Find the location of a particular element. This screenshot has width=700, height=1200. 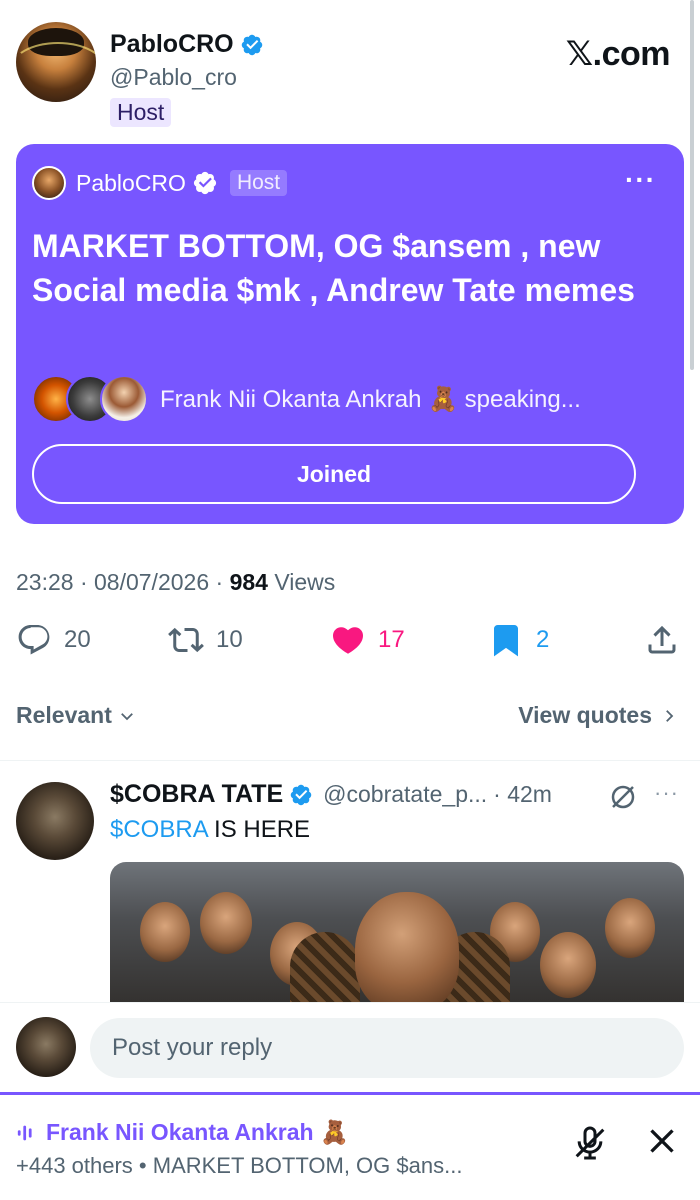

author-name-row: PabloCRO is located at coordinates (187, 44).